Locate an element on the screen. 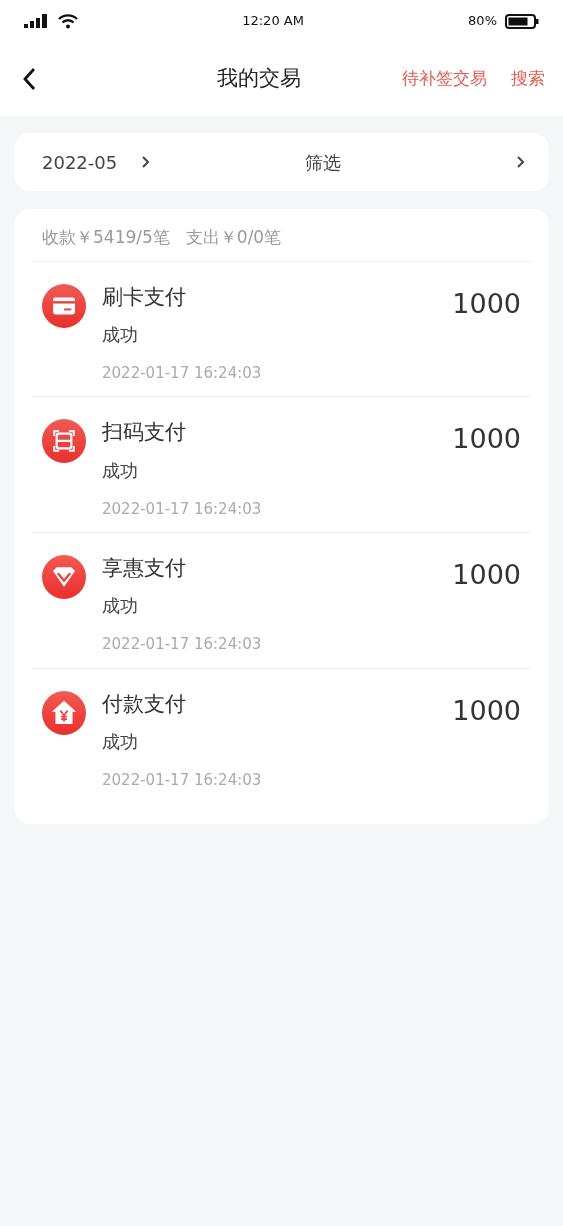 This screenshot has width=563, height=1226. wifi-icon is located at coordinates (68, 21).